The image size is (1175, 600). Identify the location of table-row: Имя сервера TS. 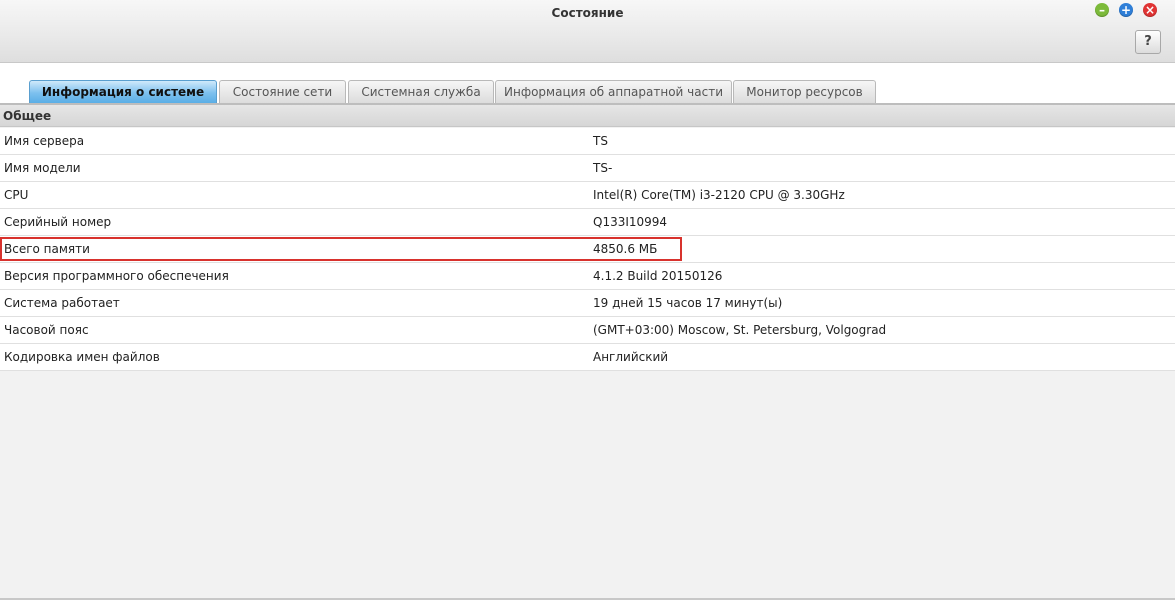
(587, 141).